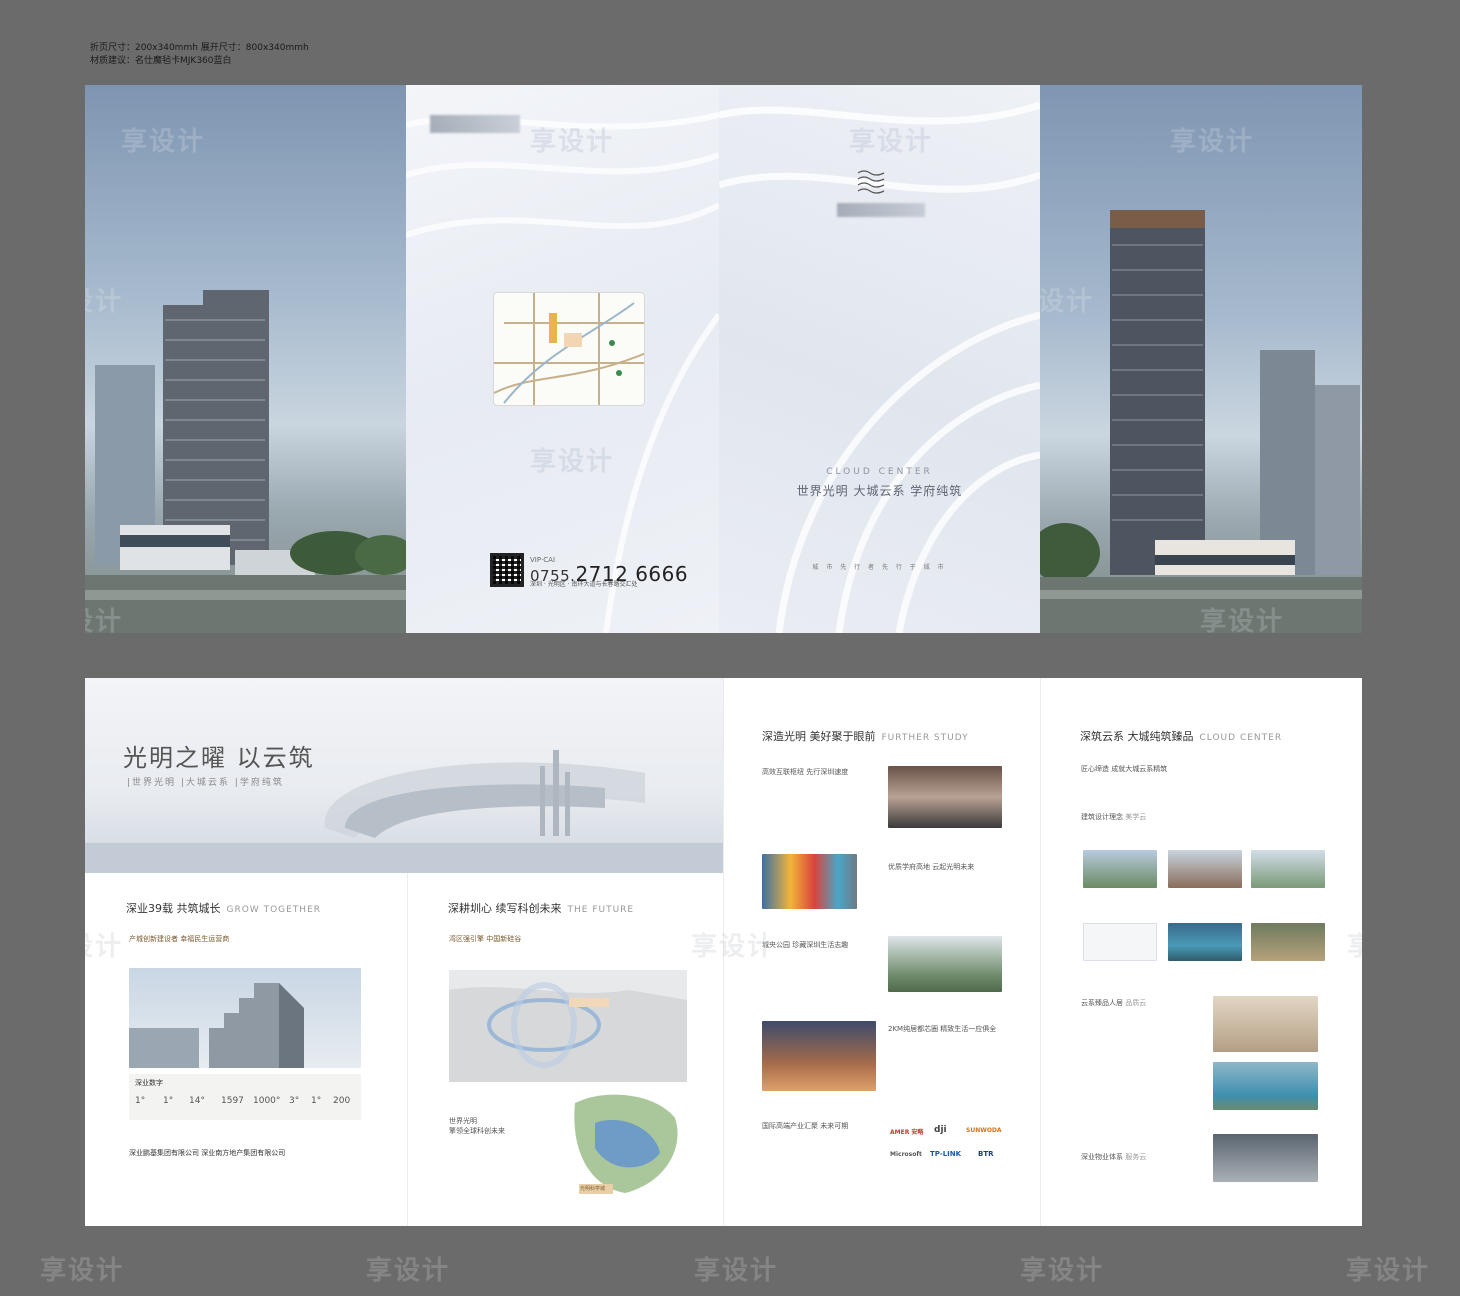 The height and width of the screenshot is (1296, 1460). I want to click on bay-area-map, so click(568, 1026).